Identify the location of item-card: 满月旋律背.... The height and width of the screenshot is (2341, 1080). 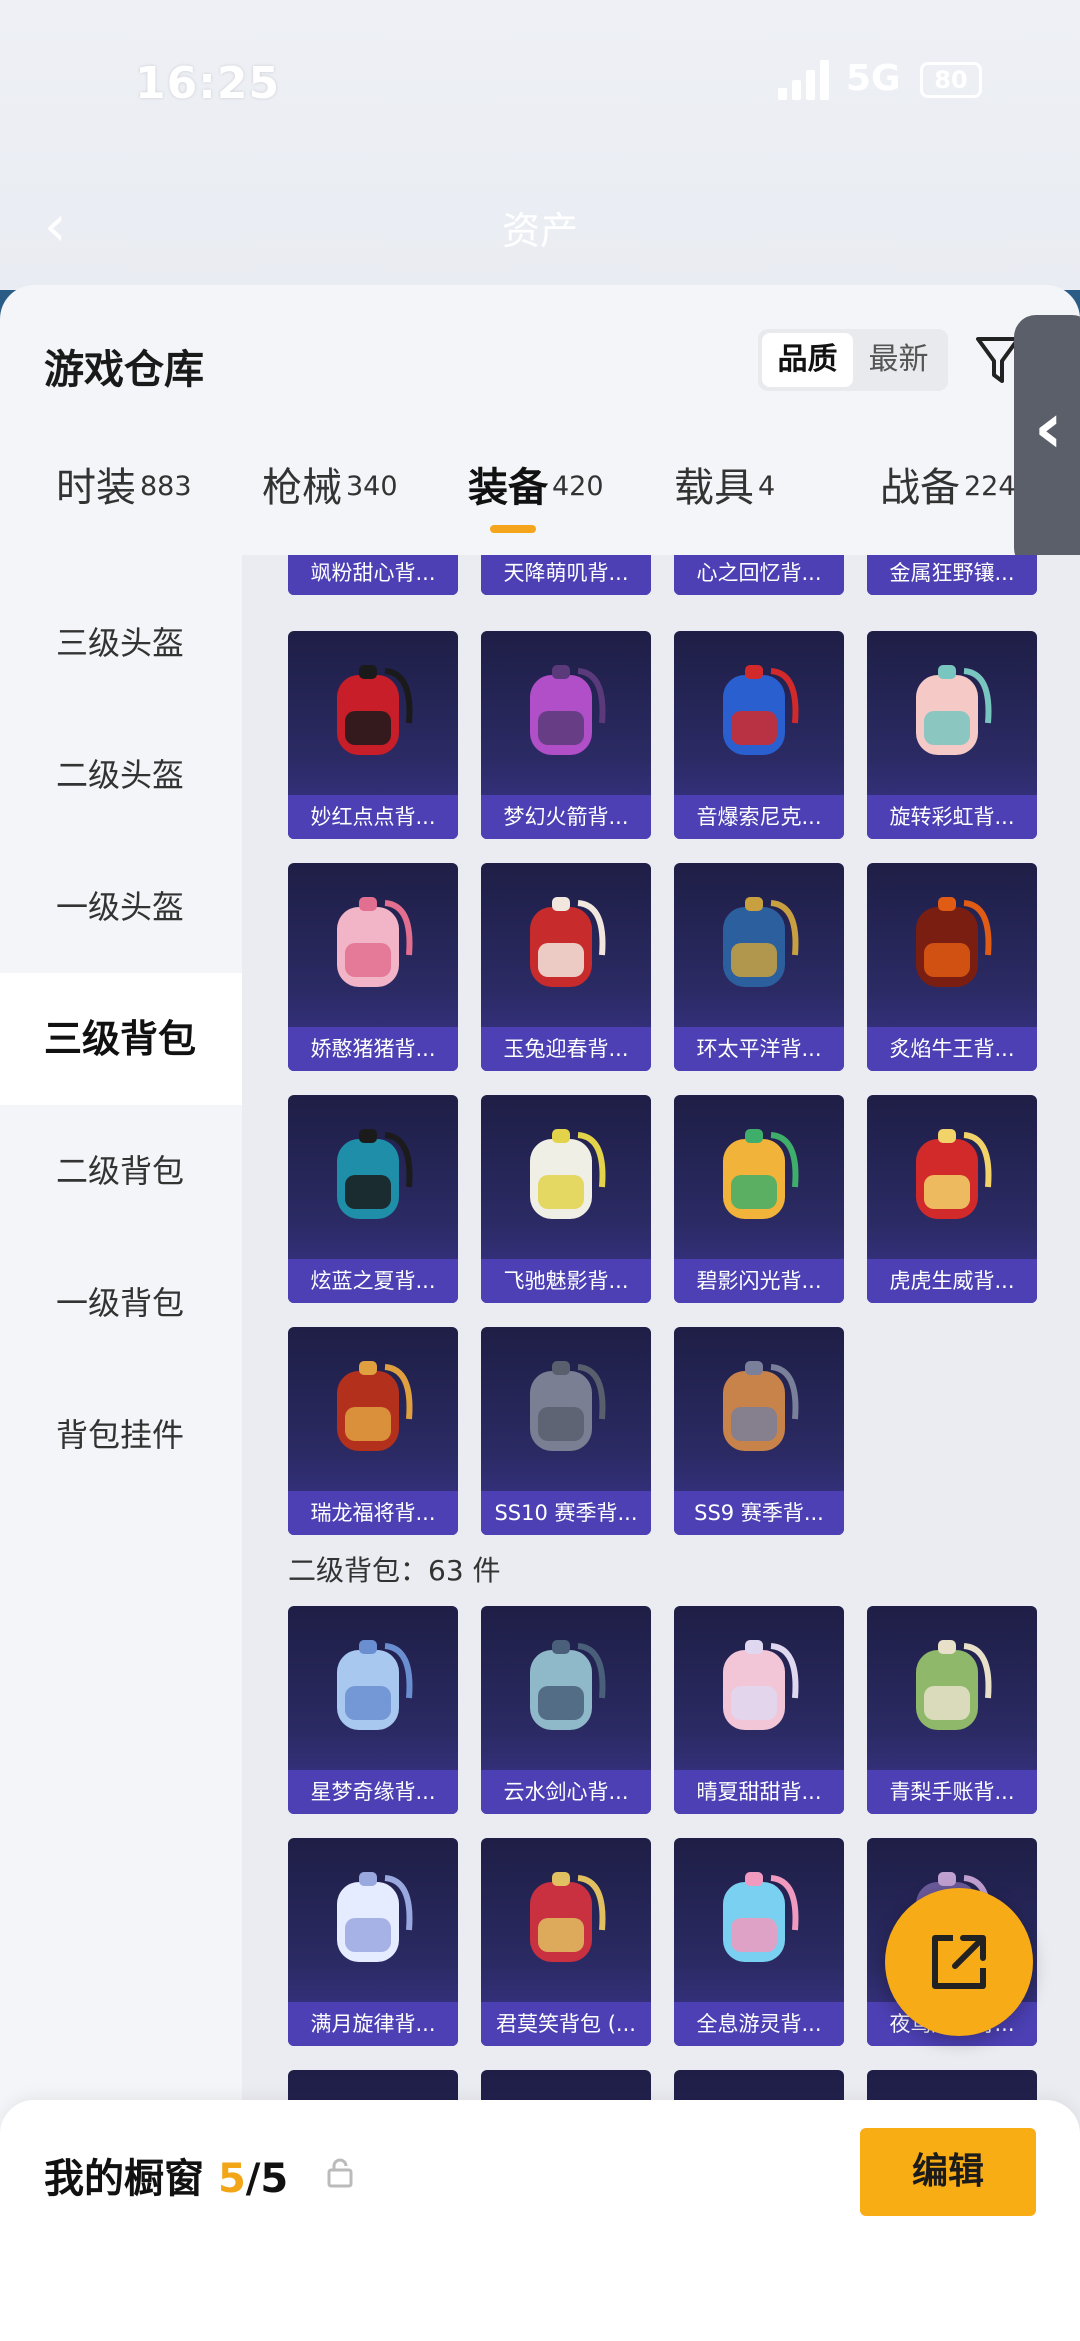
(373, 1942).